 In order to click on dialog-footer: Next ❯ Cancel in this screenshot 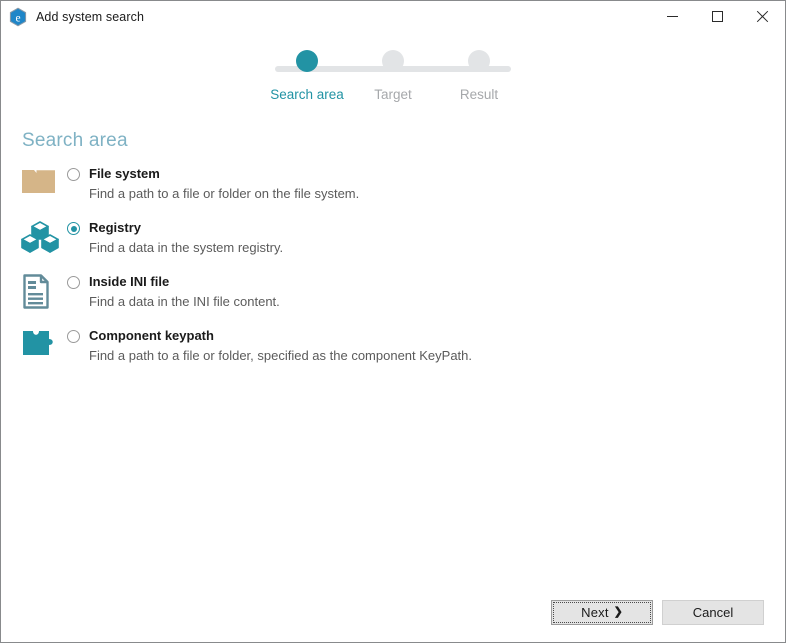, I will do `click(393, 612)`.